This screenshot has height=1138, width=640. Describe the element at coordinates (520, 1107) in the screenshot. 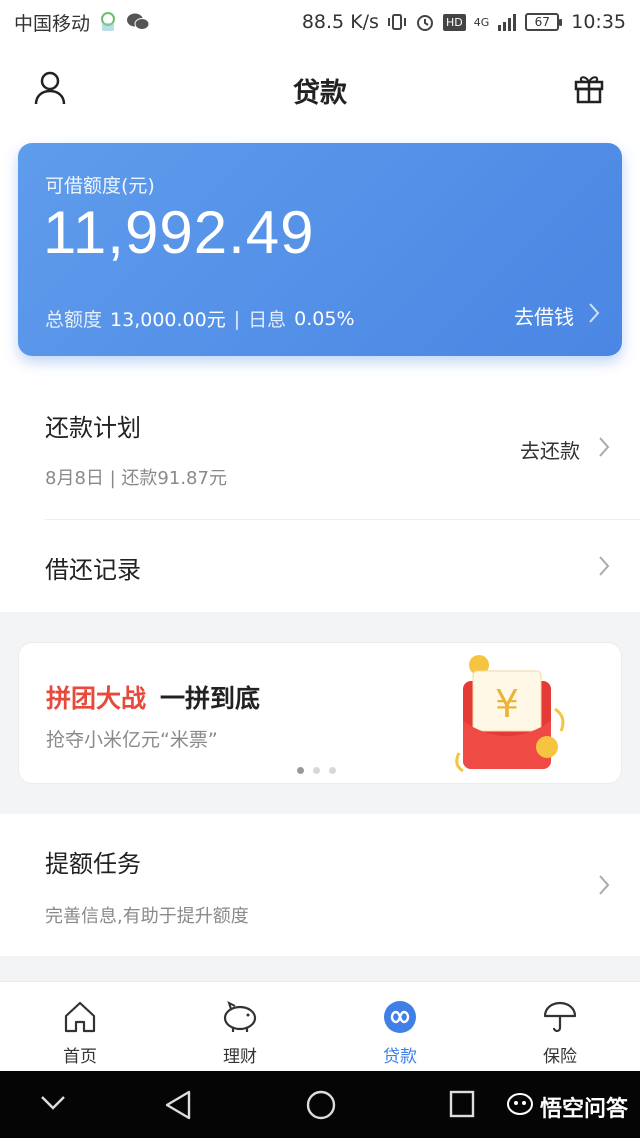

I see `wukong-logo-icon` at that location.